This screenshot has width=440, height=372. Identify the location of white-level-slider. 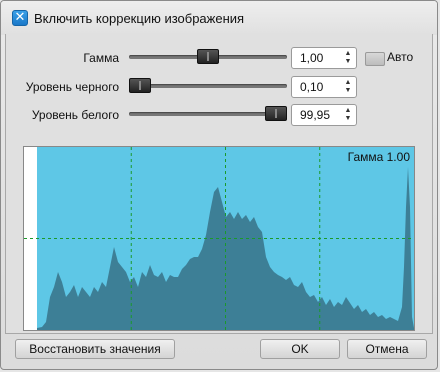
(208, 113).